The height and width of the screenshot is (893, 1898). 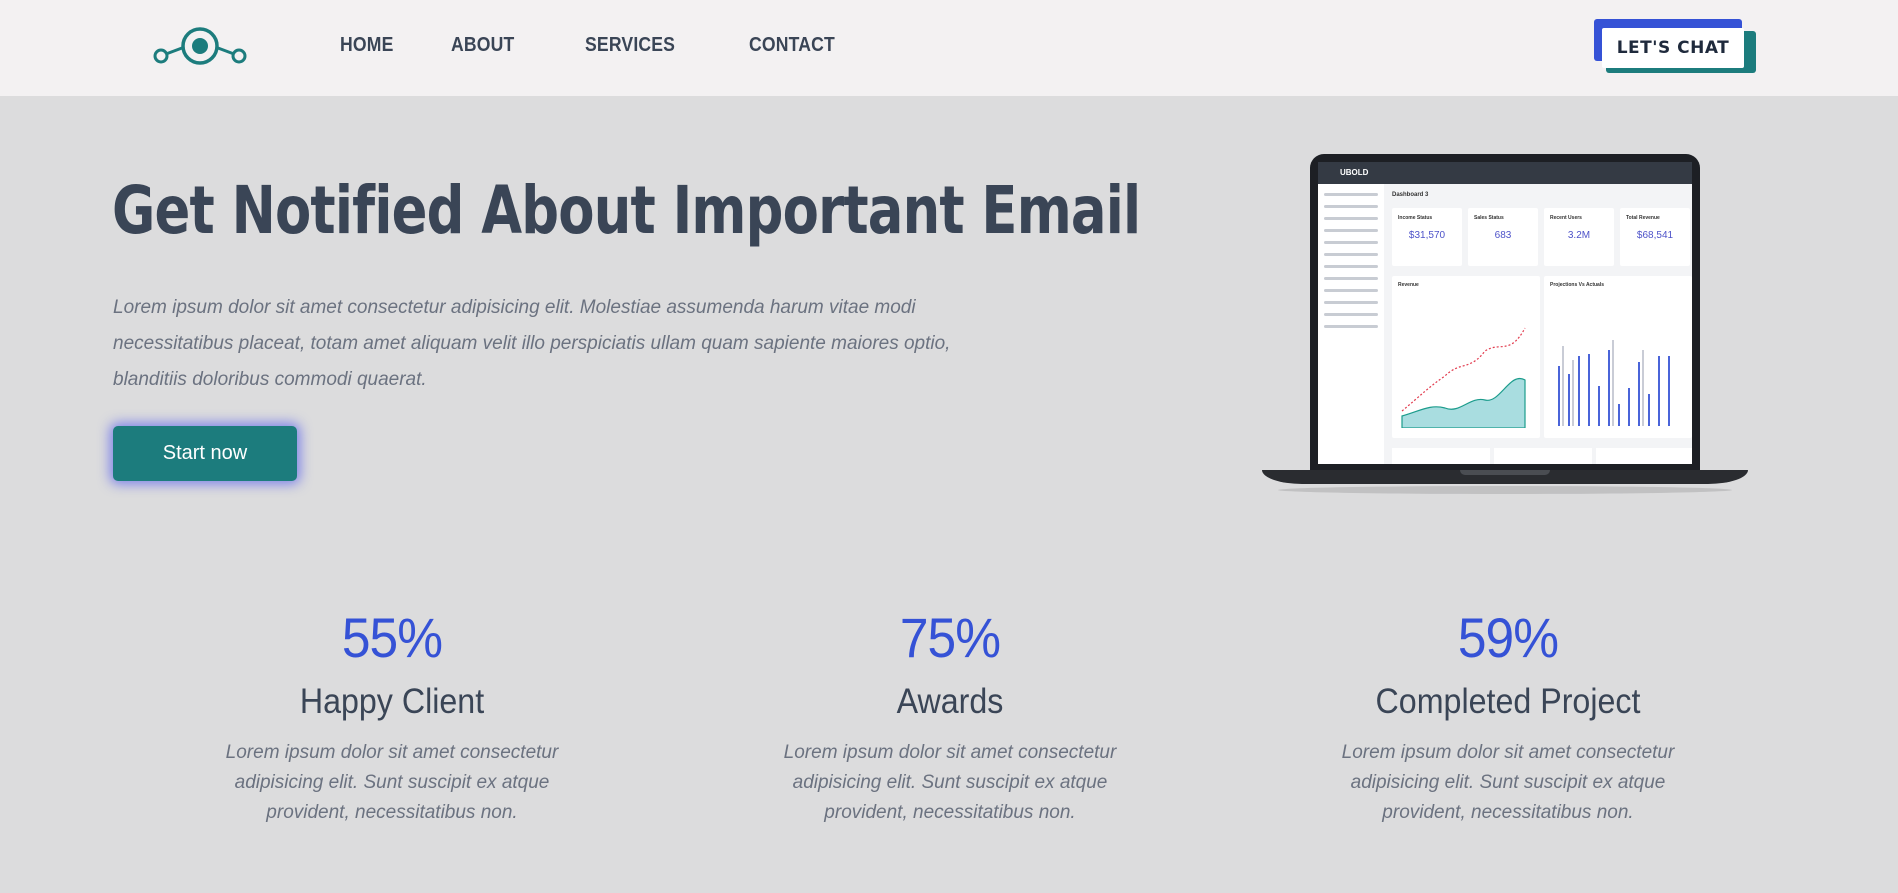 What do you see at coordinates (1566, 218) in the screenshot?
I see `dashboard-card-label: Recent Users` at bounding box center [1566, 218].